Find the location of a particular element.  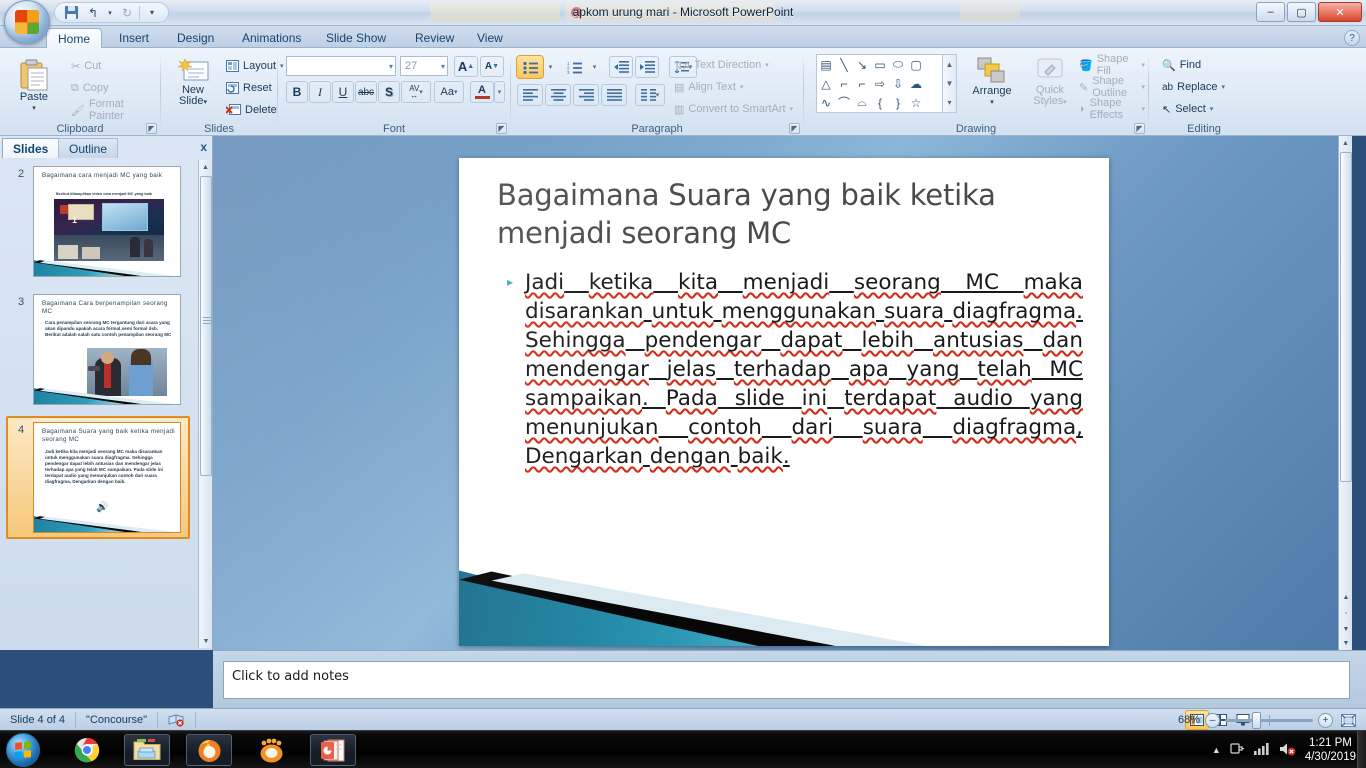

zoom-slider-handle is located at coordinates (1256, 720).